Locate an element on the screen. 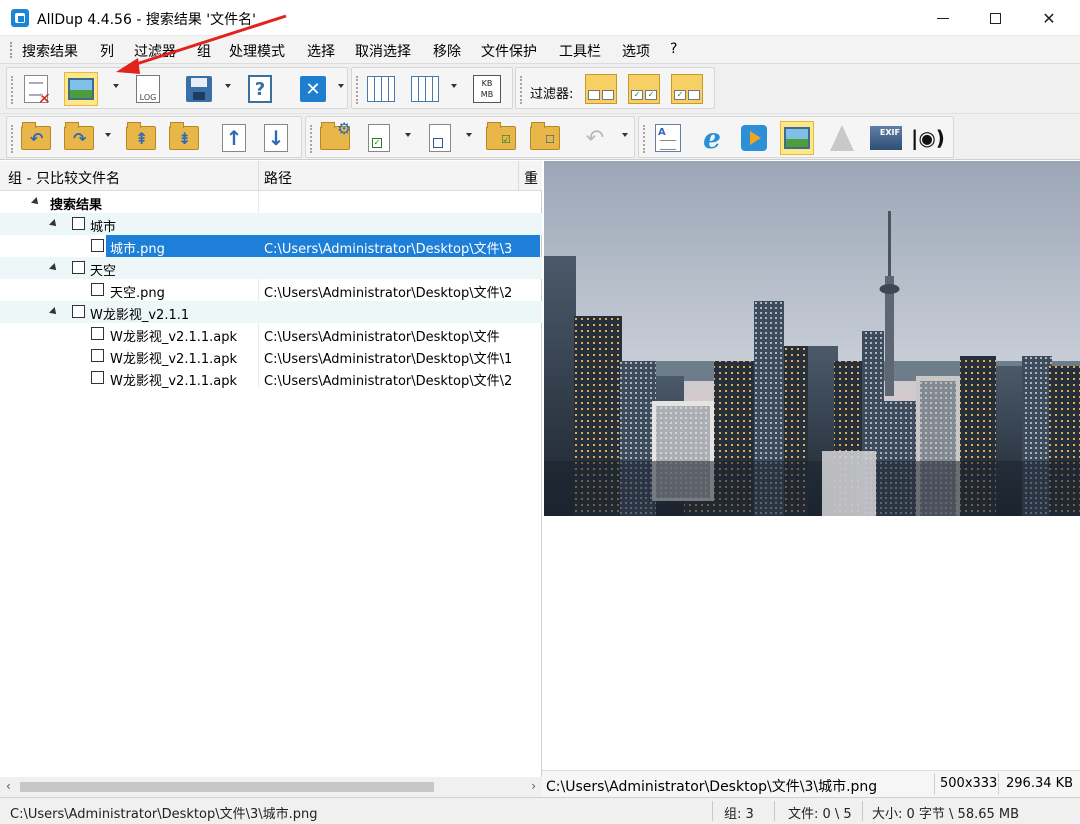 The width and height of the screenshot is (1080, 824). undo-button: ↶ is located at coordinates (595, 138).